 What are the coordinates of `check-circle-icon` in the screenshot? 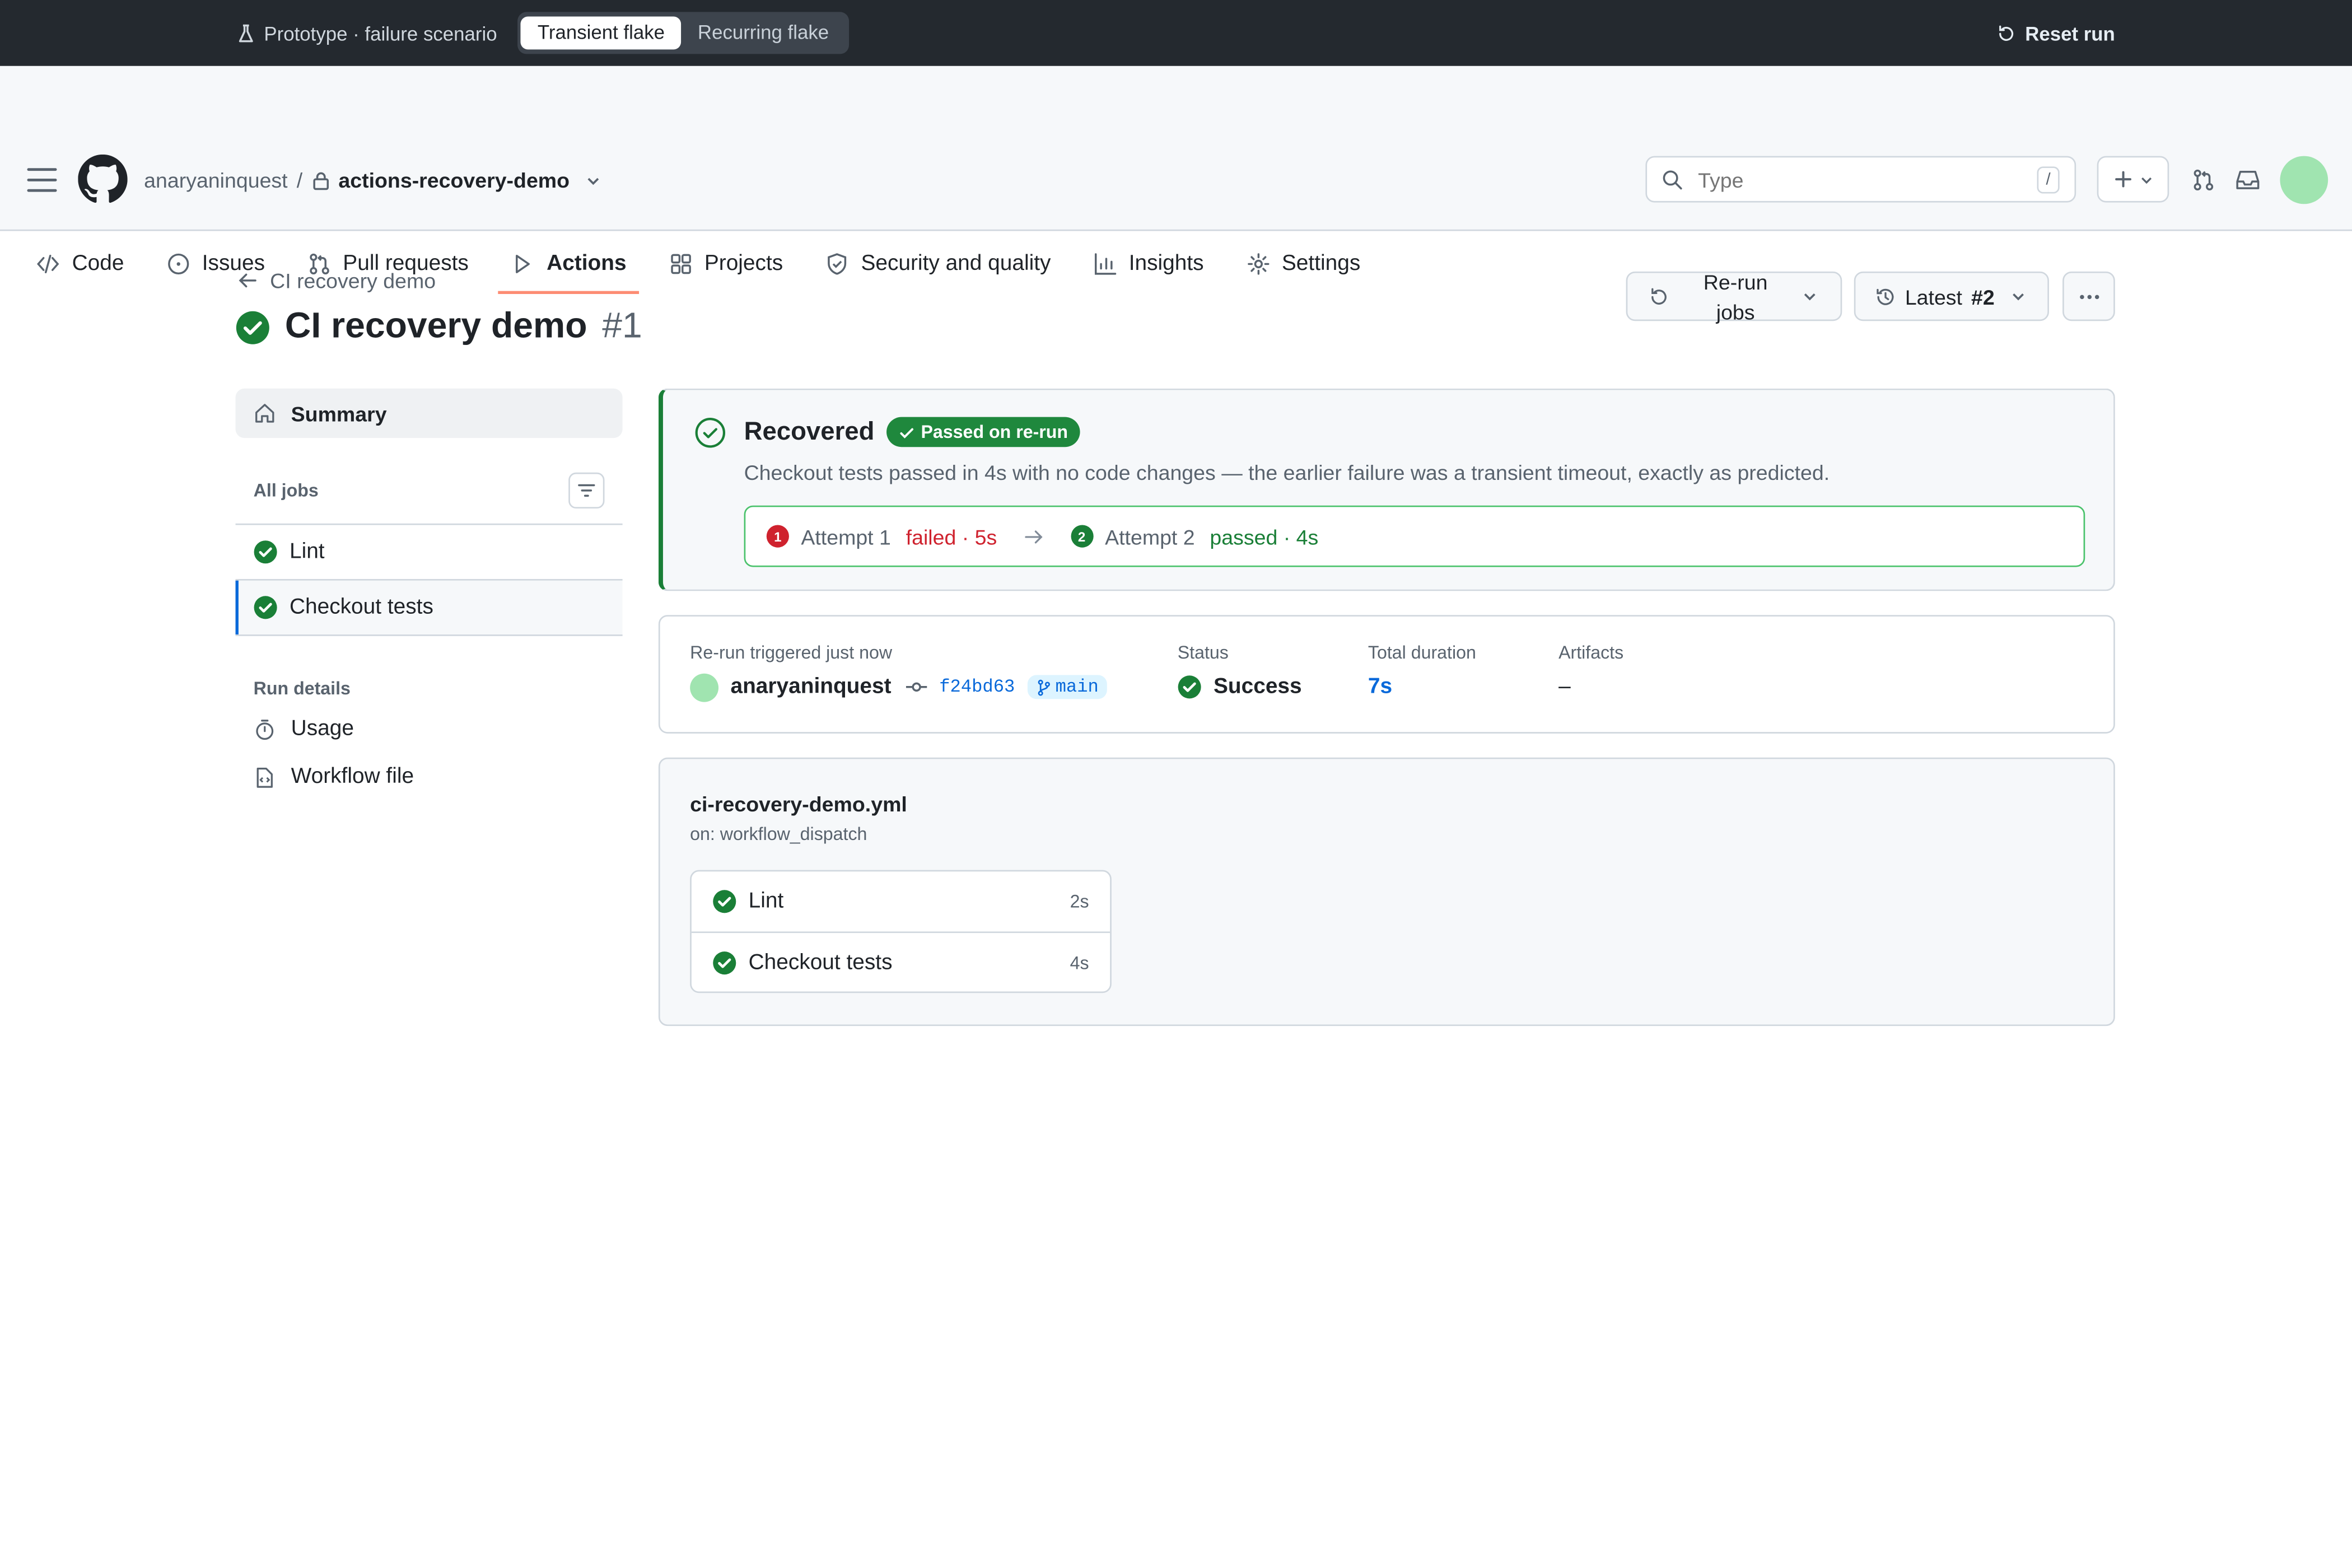 It's located at (710, 433).